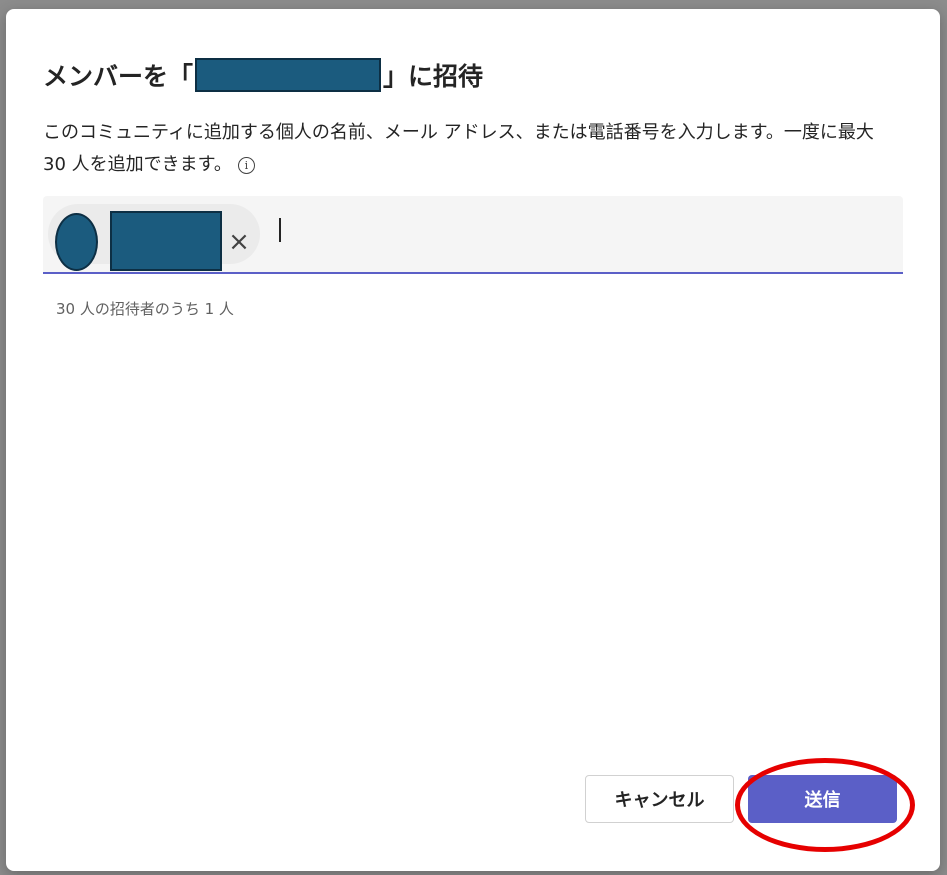 This screenshot has height=875, width=947. What do you see at coordinates (166, 241) in the screenshot?
I see `redacted-person-name` at bounding box center [166, 241].